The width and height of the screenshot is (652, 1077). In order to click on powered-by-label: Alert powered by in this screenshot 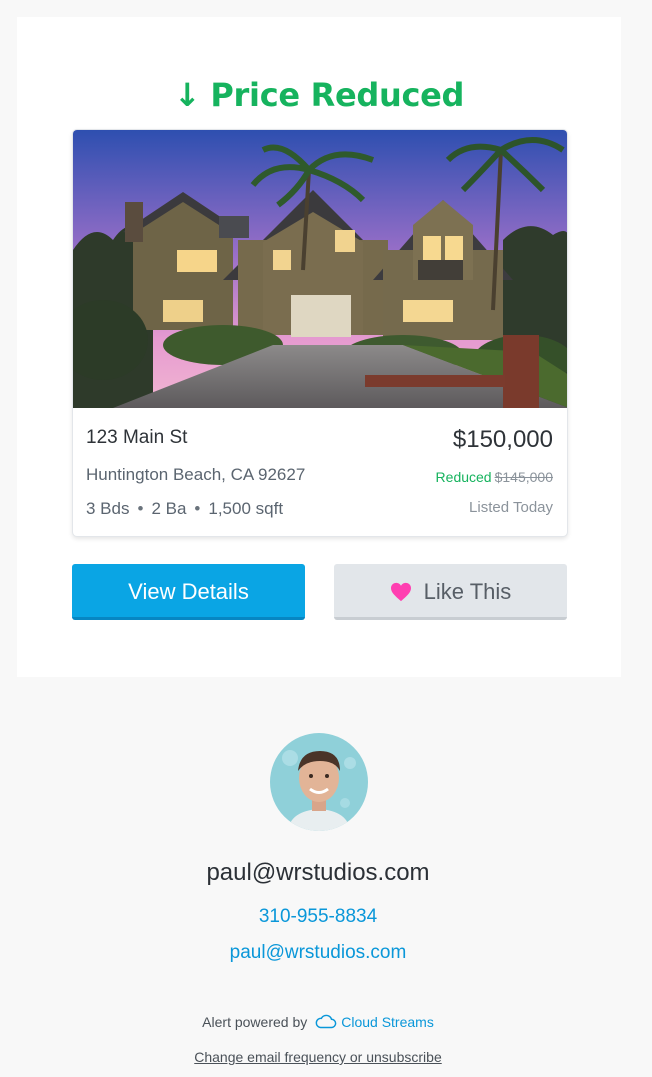, I will do `click(255, 1022)`.